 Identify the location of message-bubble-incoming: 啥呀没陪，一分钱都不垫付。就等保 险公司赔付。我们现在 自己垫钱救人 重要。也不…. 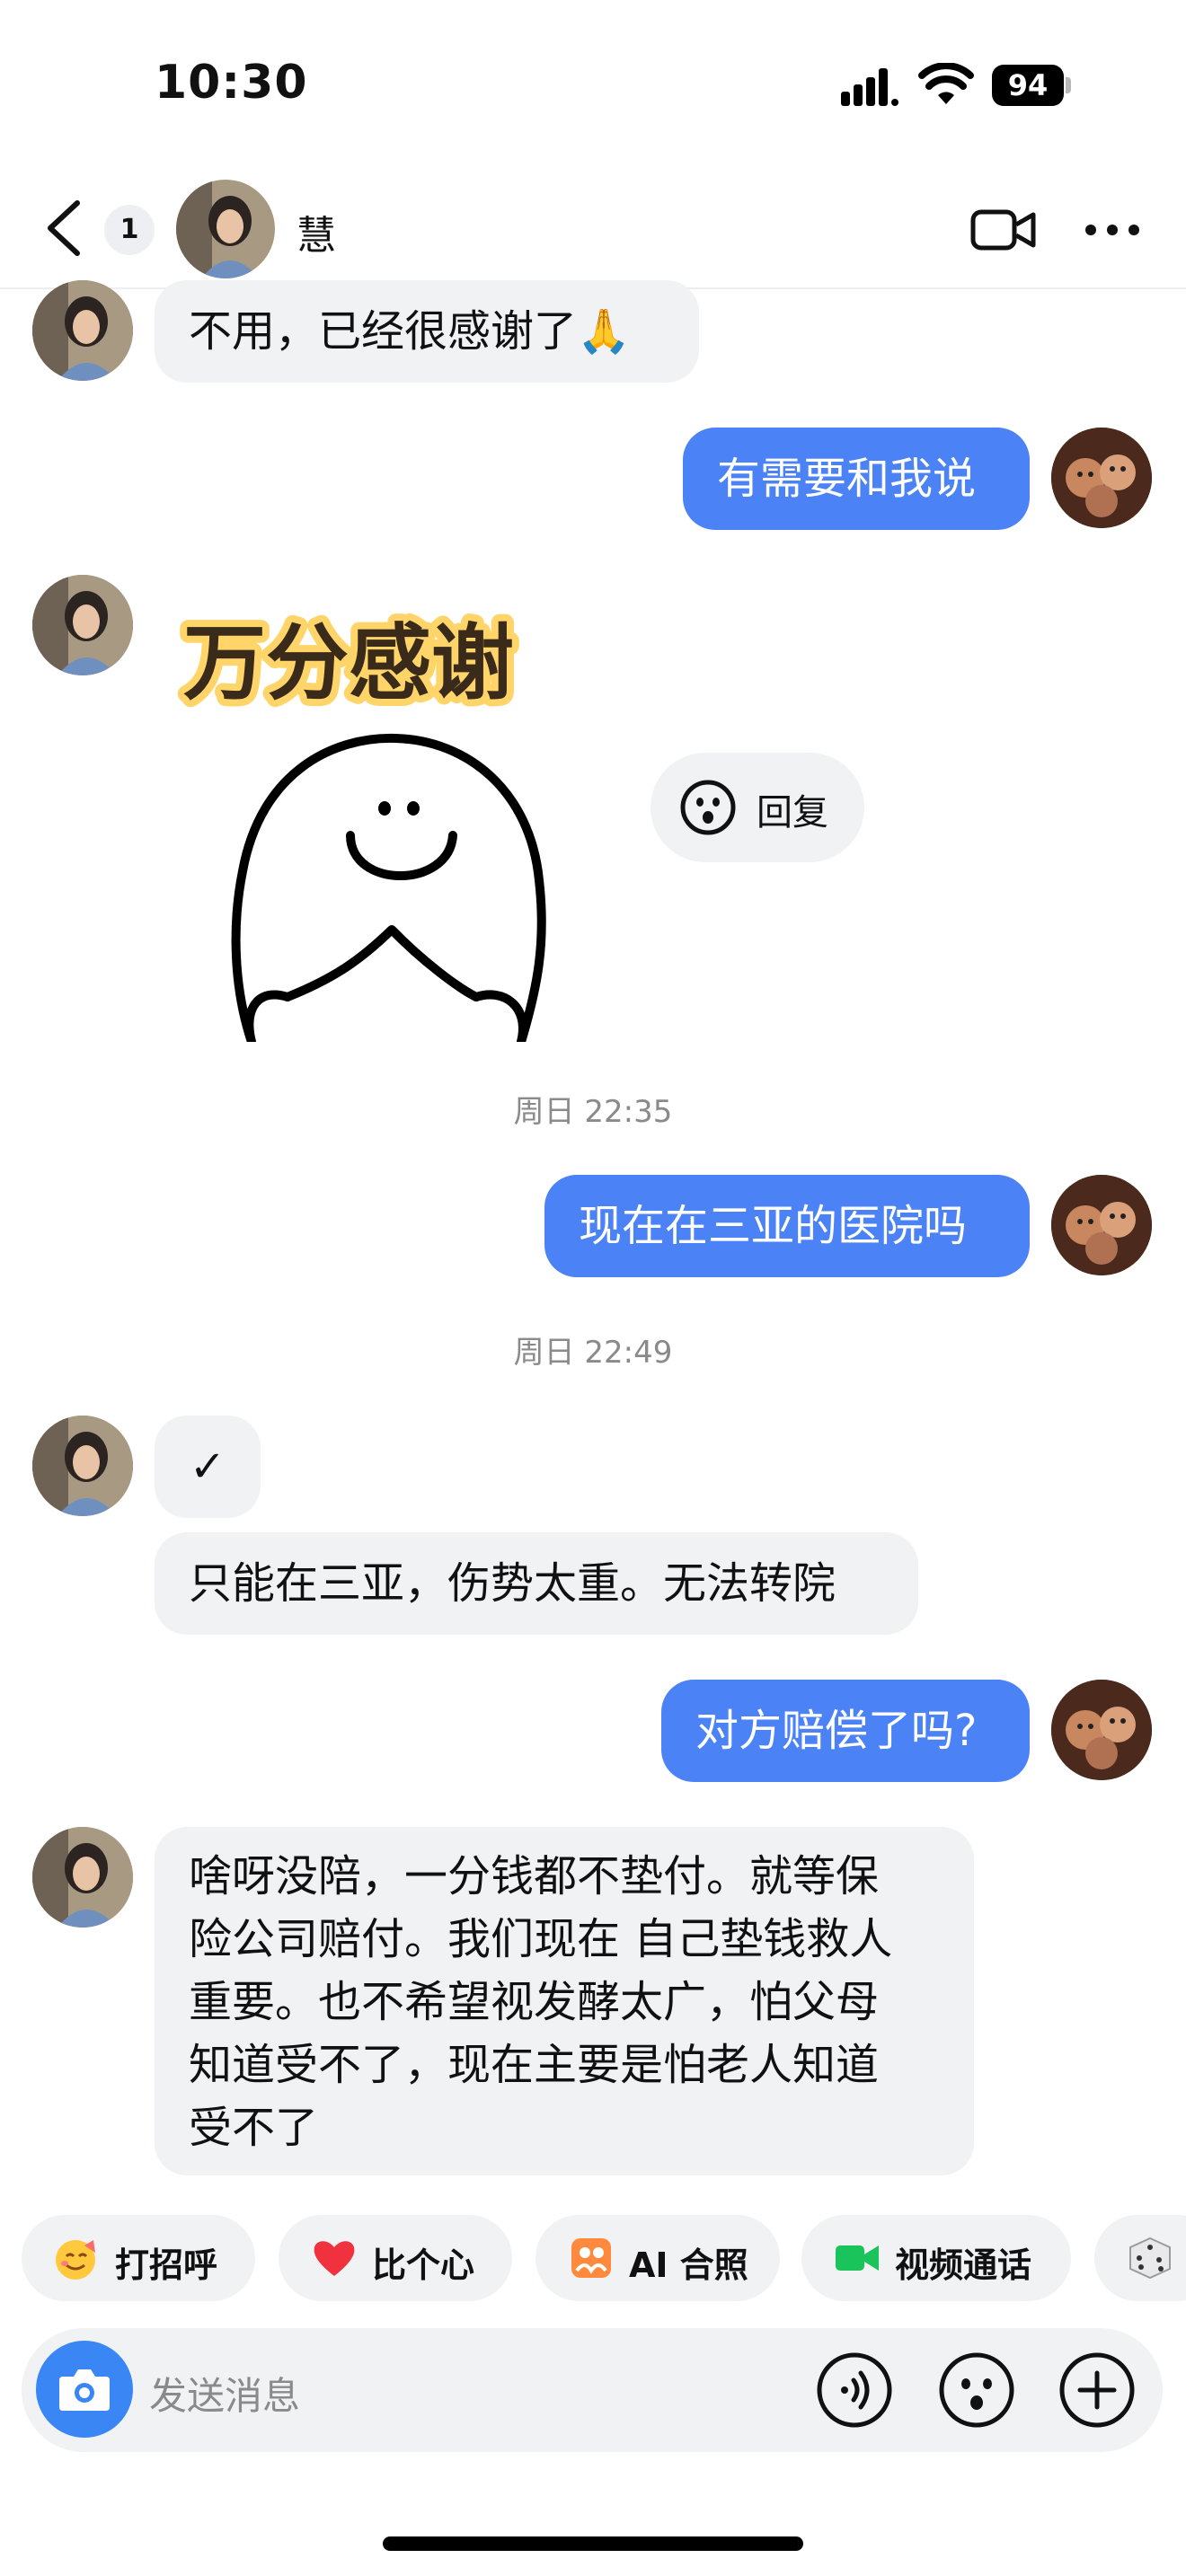
(564, 2001).